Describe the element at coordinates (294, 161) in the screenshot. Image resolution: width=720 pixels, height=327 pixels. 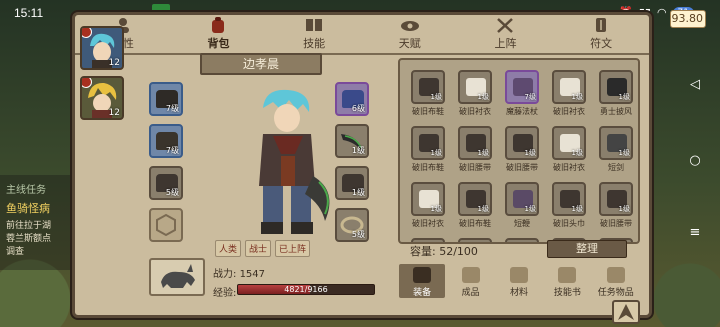
I see `hero-figure` at that location.